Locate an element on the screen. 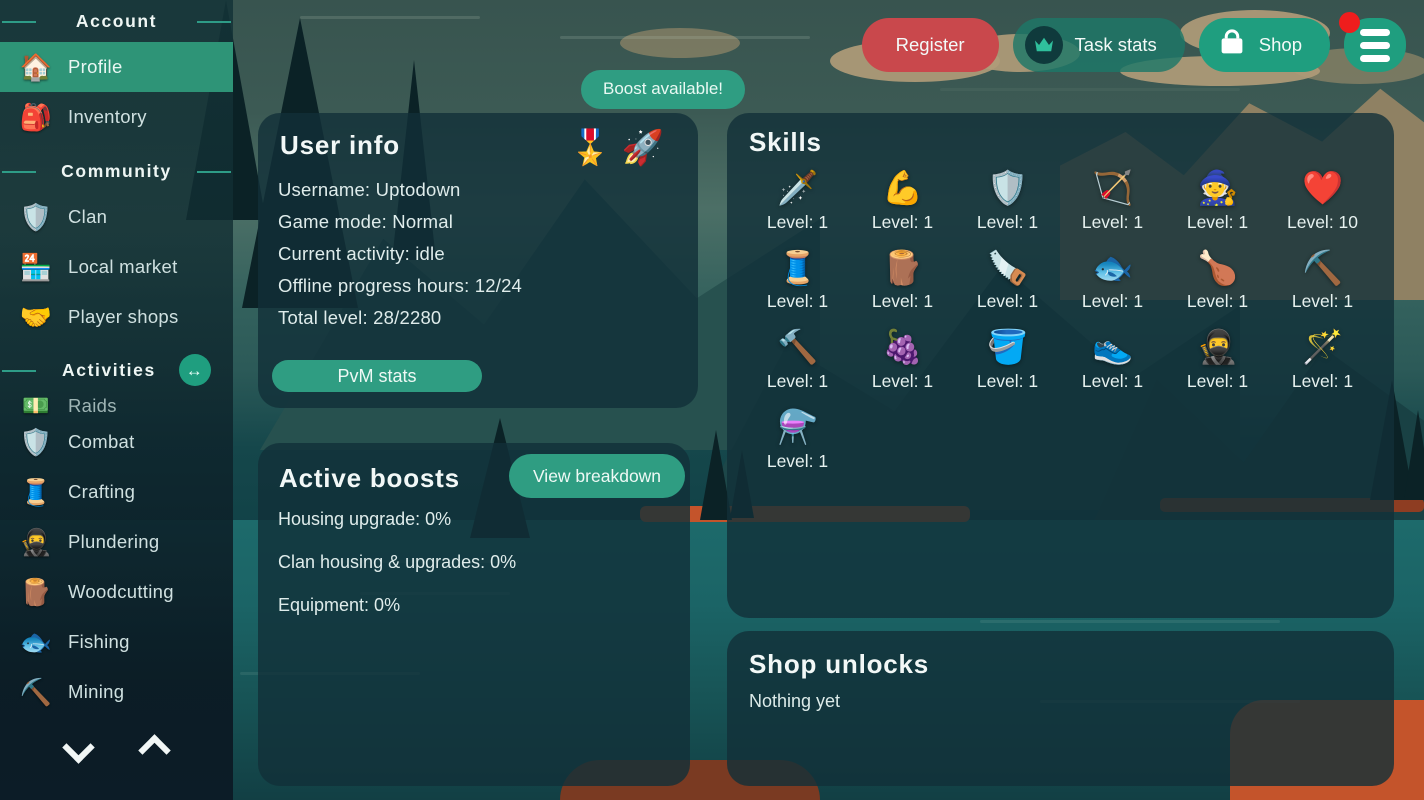 This screenshot has height=800, width=1424. username-line: Username: Uptodown is located at coordinates (369, 189).